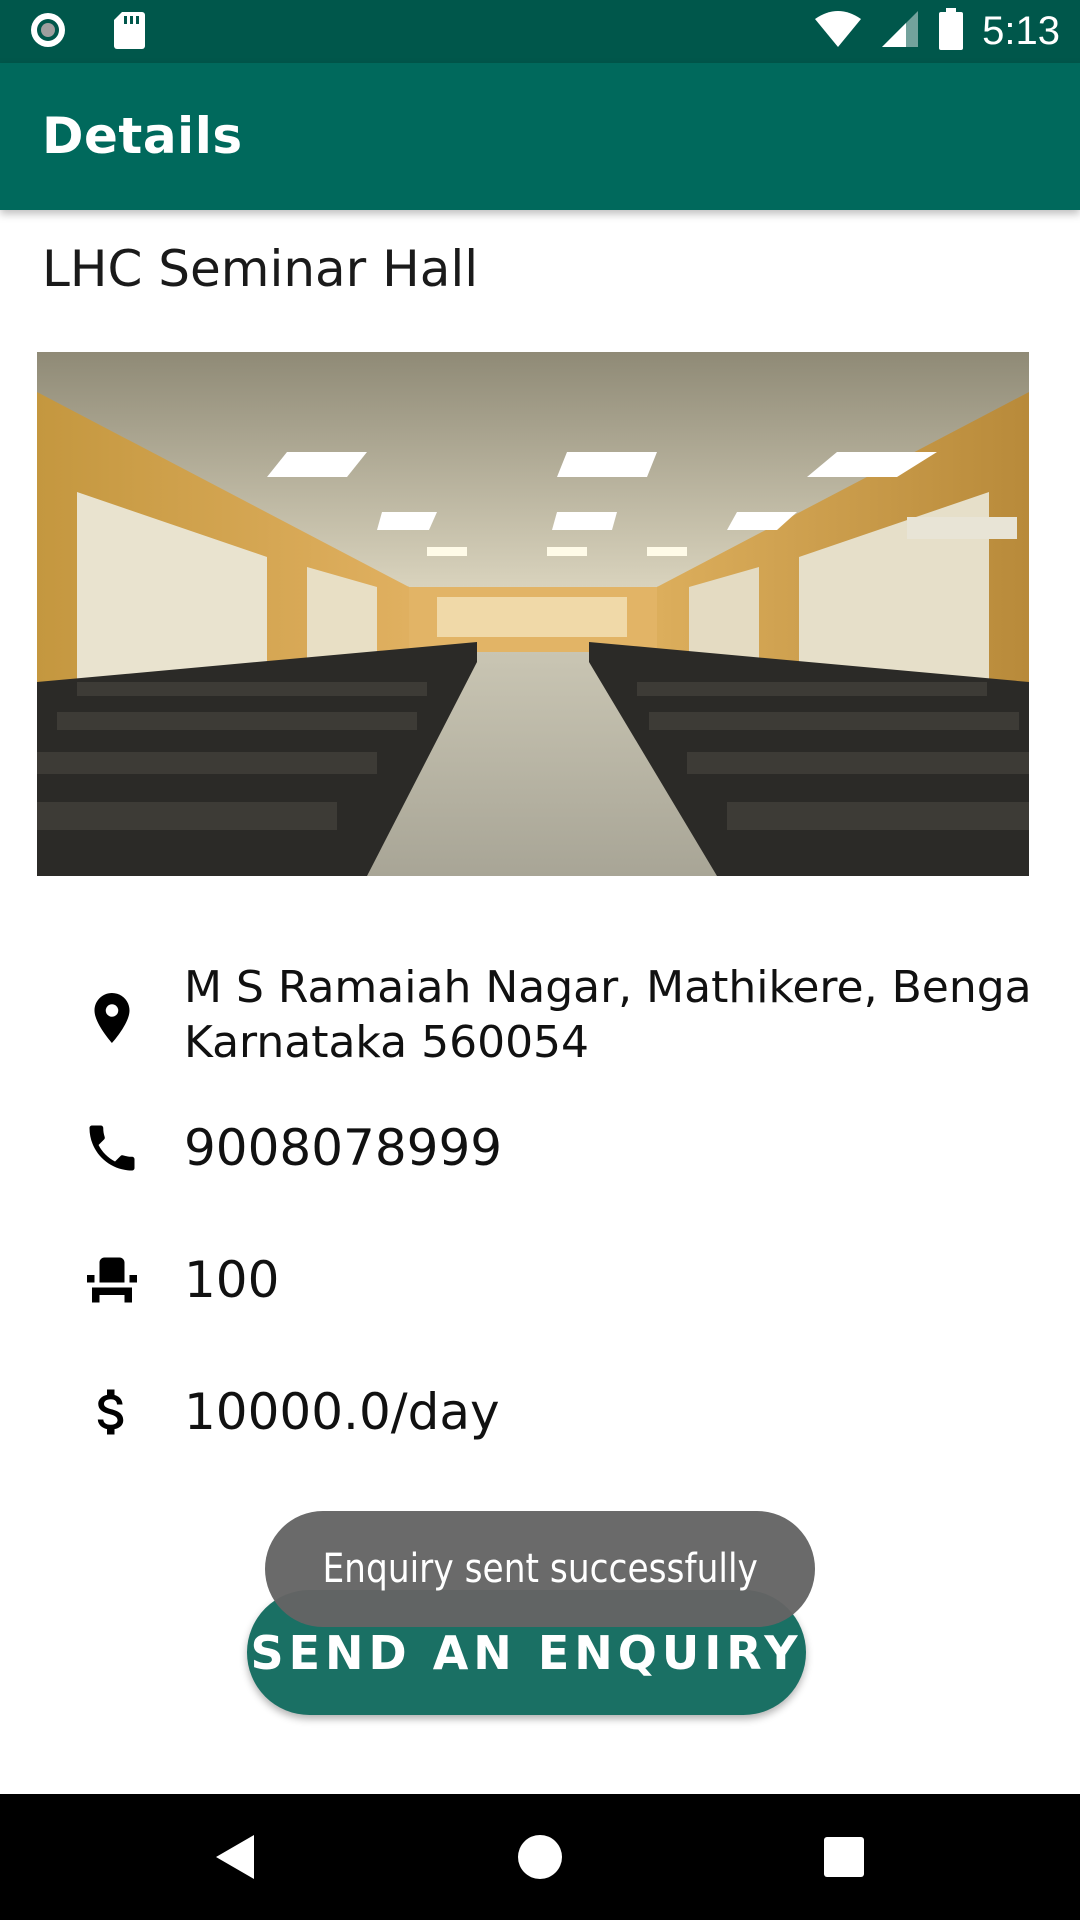 This screenshot has width=1080, height=1920. I want to click on dollar-icon, so click(112, 1412).